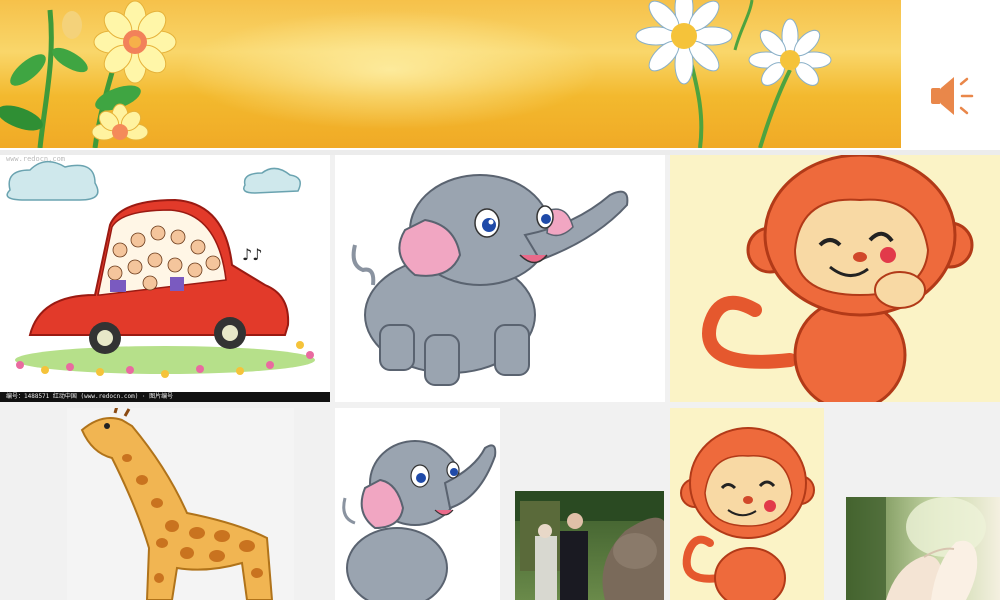 This screenshot has width=1000, height=600. I want to click on image-caption: 编号：1488571 红动中国 (www.redocn.com) · 图片编号, so click(165, 397).